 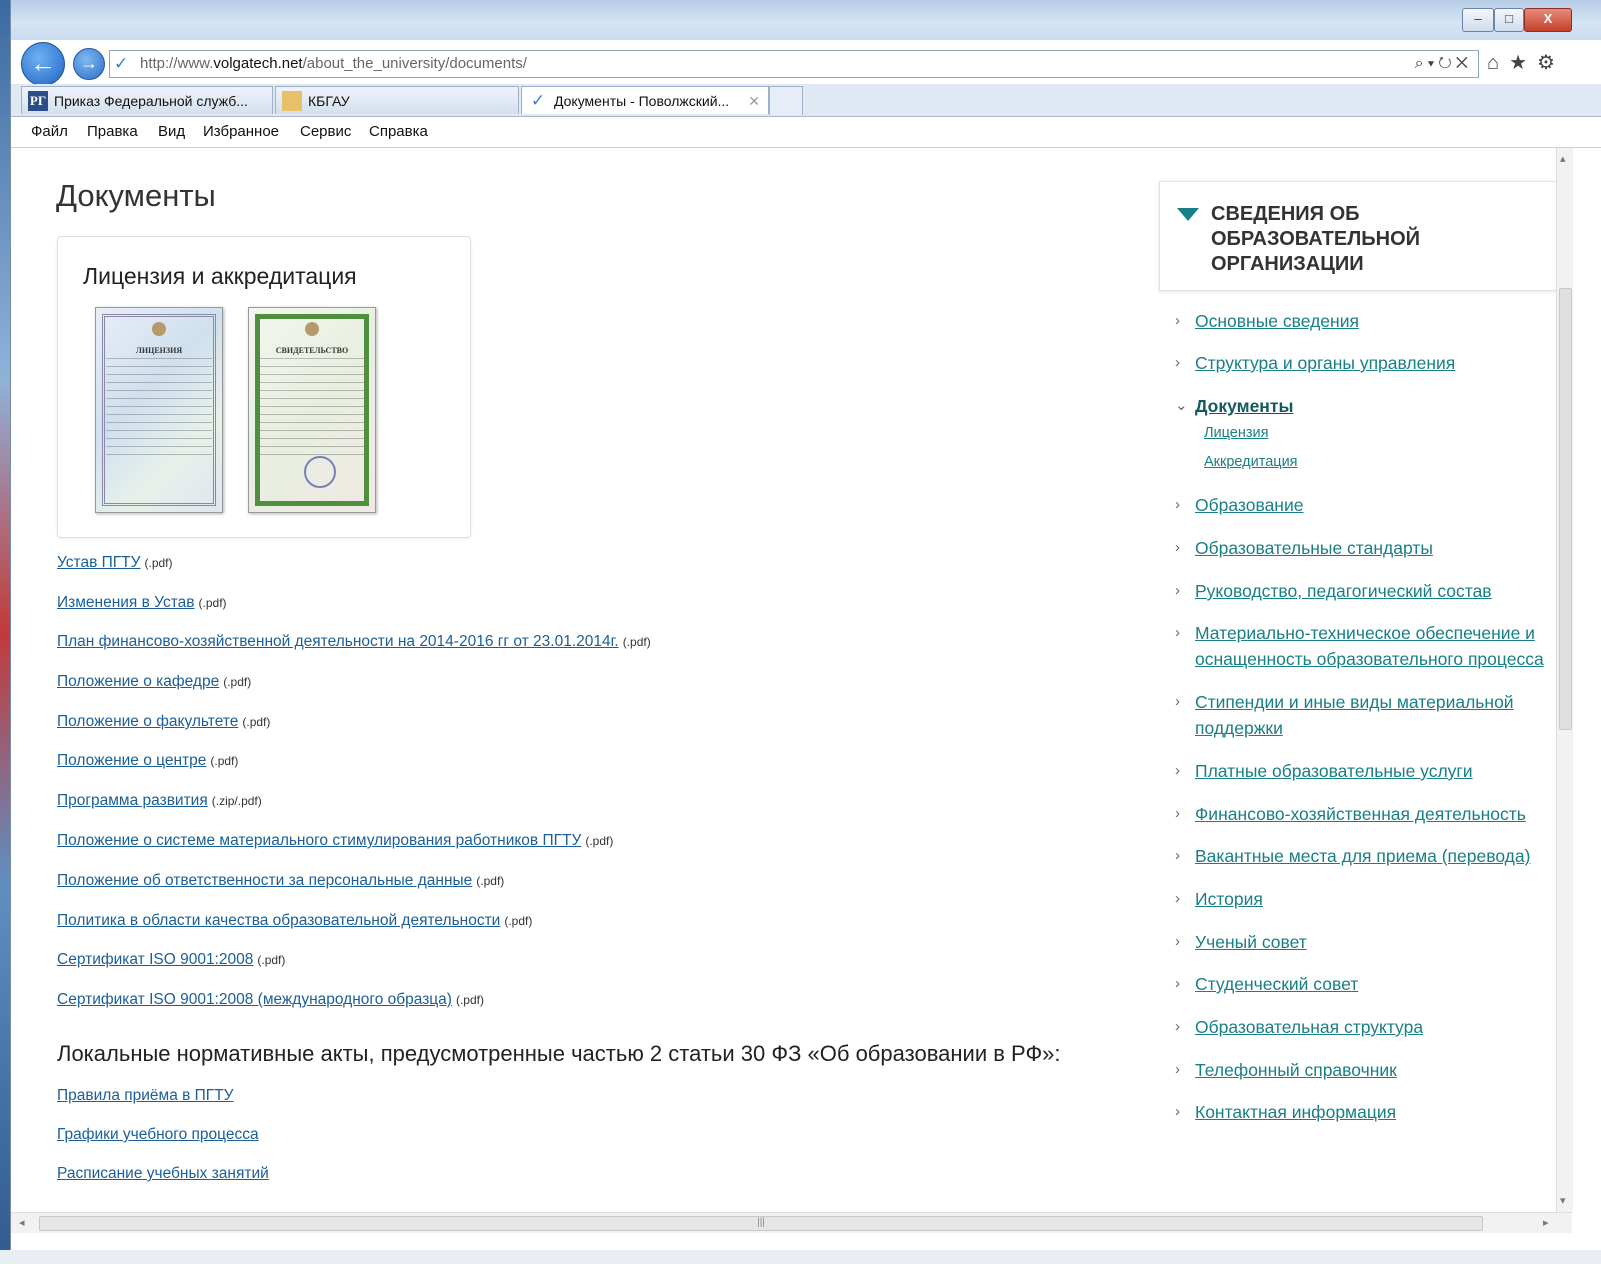 What do you see at coordinates (147, 721) in the screenshot?
I see `document-link: Положение о факультете` at bounding box center [147, 721].